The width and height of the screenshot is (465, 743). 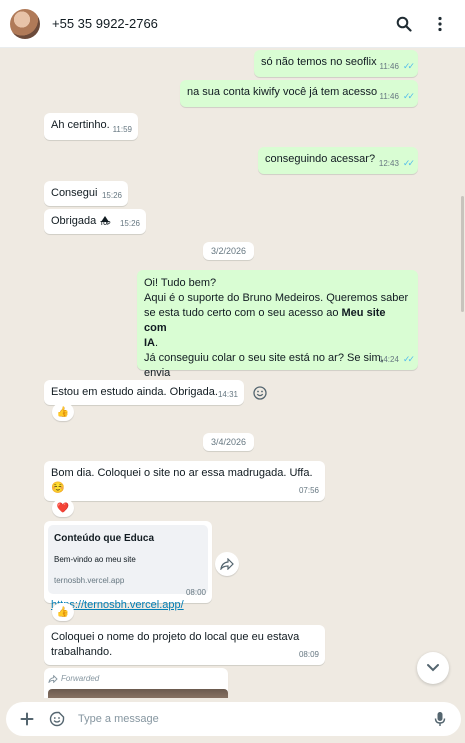 I want to click on search-button, so click(x=404, y=24).